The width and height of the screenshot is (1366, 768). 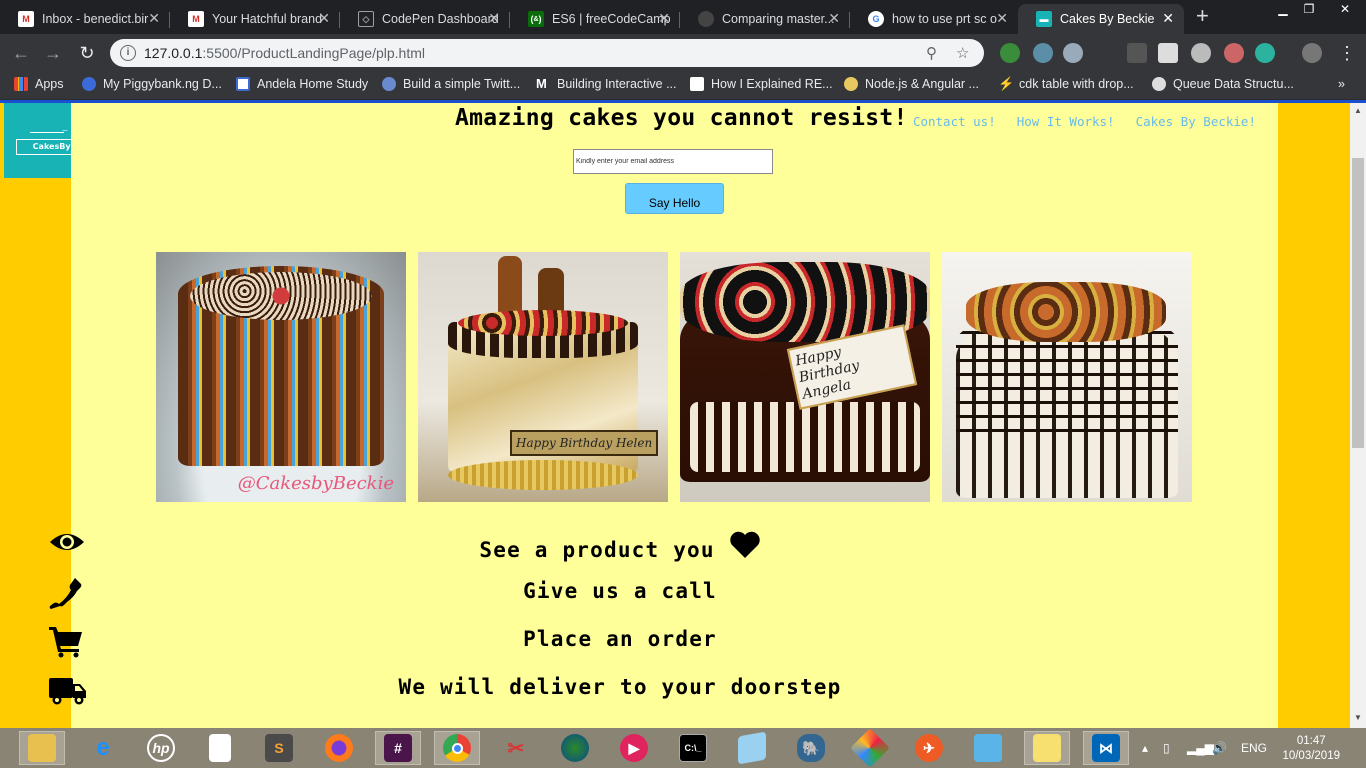 What do you see at coordinates (87, 53) in the screenshot?
I see `reload-button: ↻` at bounding box center [87, 53].